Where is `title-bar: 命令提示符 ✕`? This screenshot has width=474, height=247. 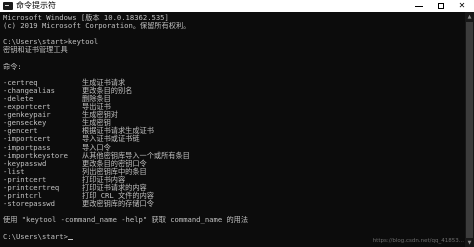 title-bar: 命令提示符 ✕ is located at coordinates (237, 6).